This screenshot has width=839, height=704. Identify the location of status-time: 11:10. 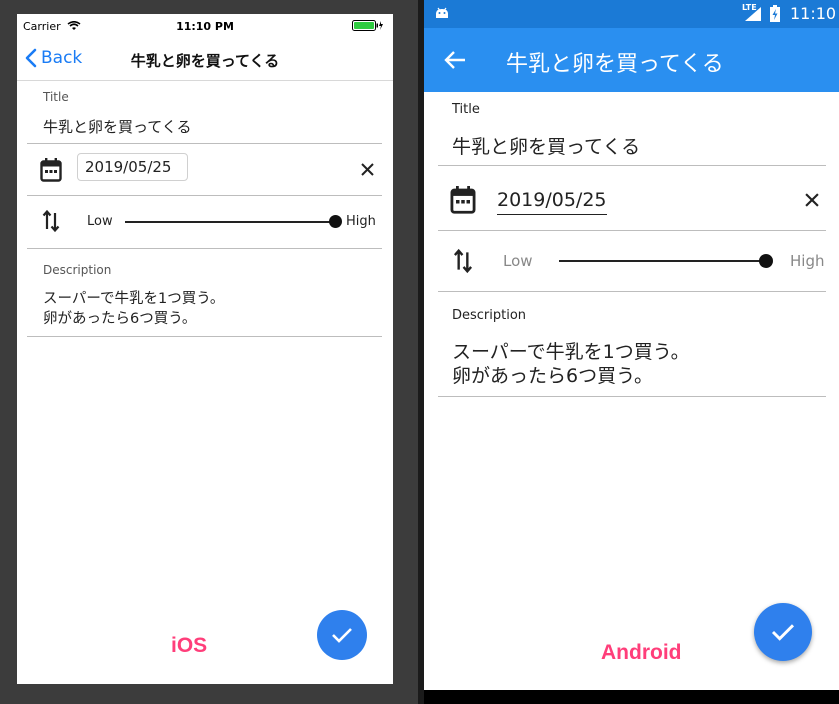
(813, 13).